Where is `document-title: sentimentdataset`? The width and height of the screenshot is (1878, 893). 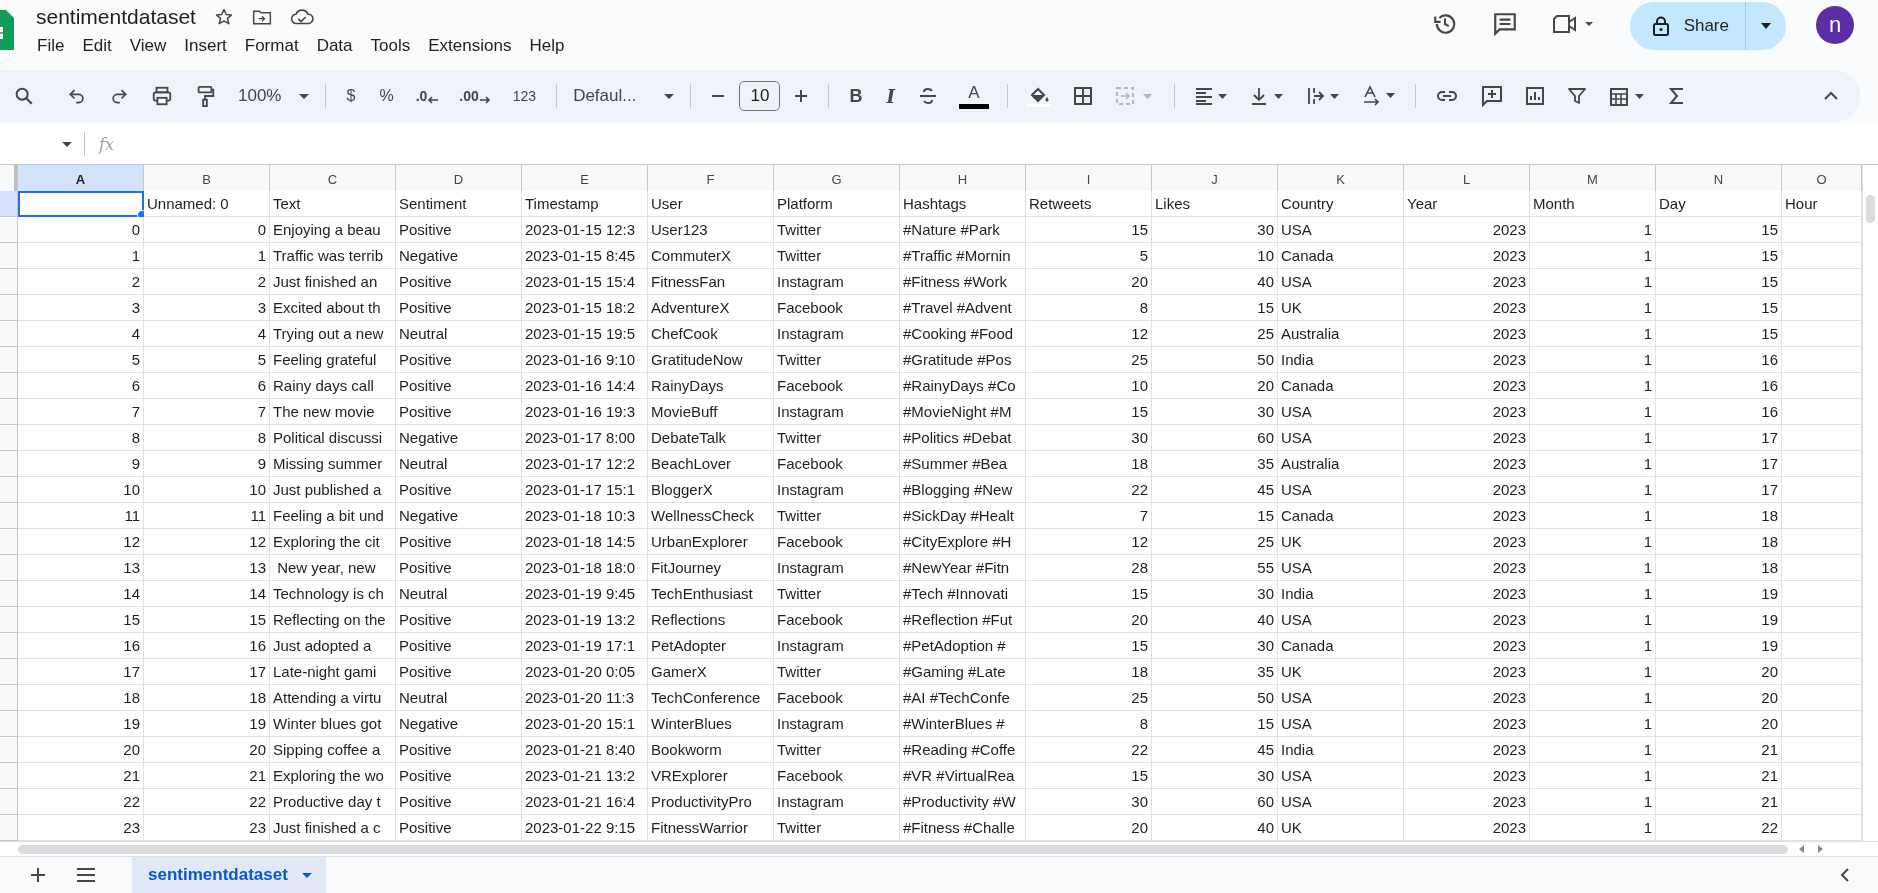
document-title: sentimentdataset is located at coordinates (116, 17).